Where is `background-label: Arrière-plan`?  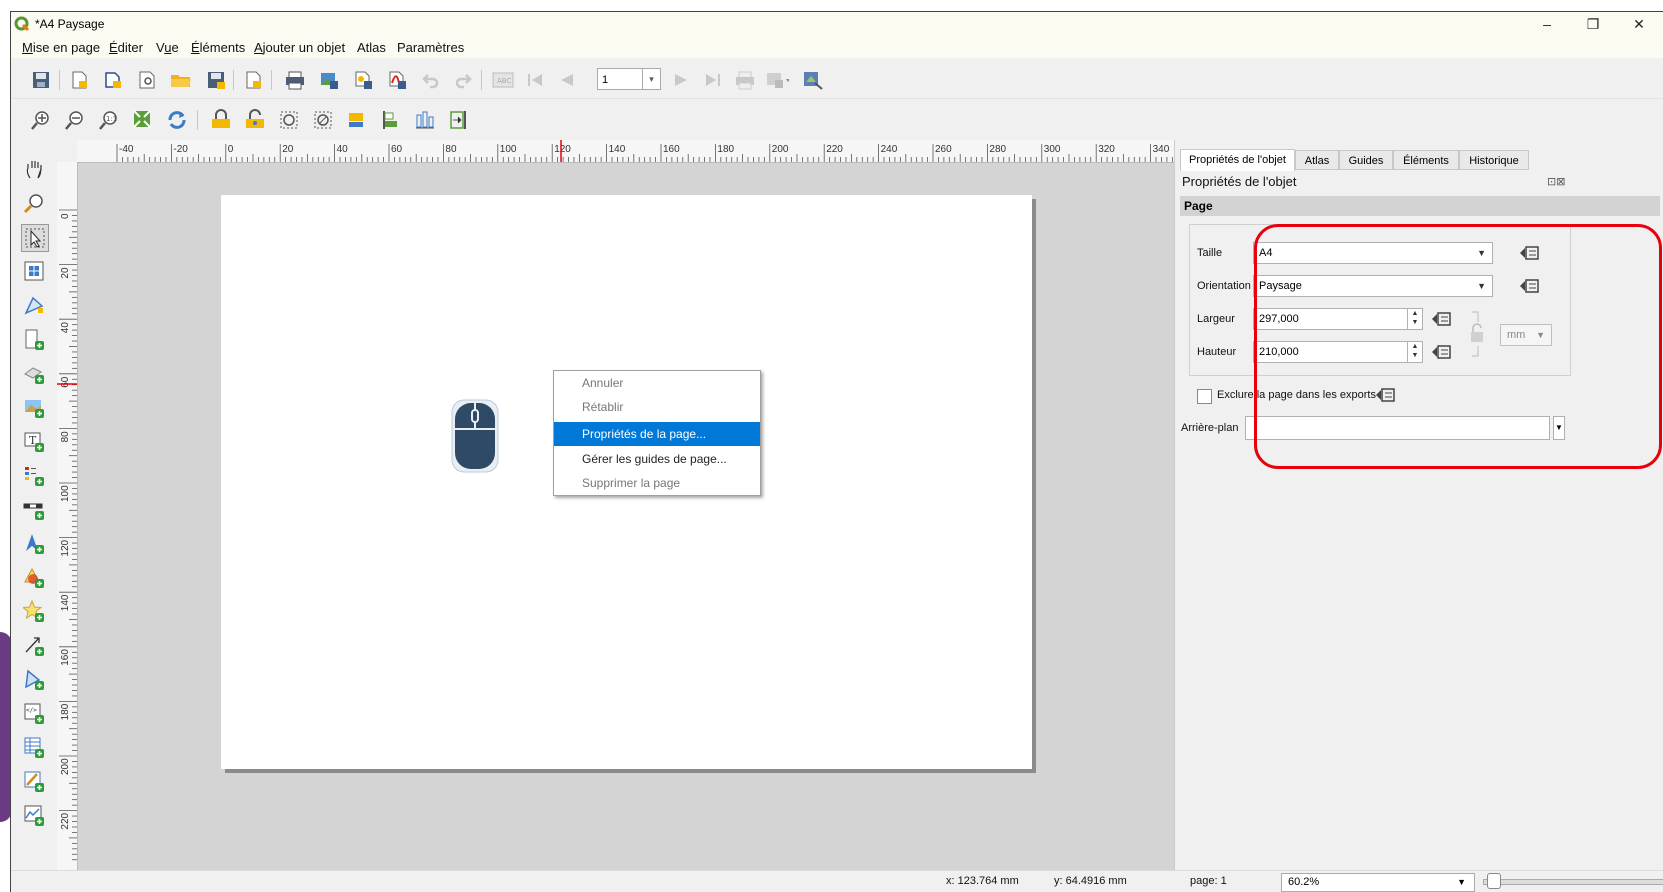 background-label: Arrière-plan is located at coordinates (1210, 428).